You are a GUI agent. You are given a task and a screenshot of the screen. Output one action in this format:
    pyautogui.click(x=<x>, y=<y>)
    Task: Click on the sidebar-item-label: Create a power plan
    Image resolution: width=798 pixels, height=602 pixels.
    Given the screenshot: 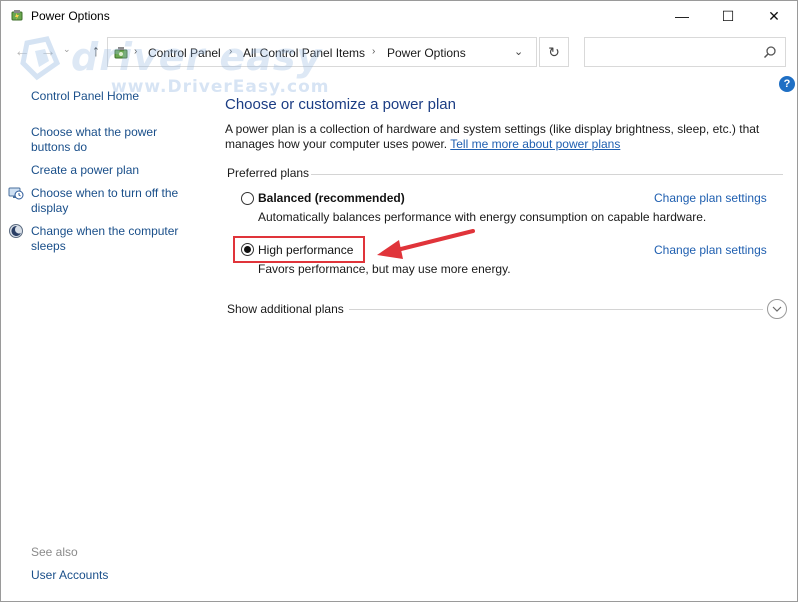 What is the action you would take?
    pyautogui.click(x=85, y=170)
    